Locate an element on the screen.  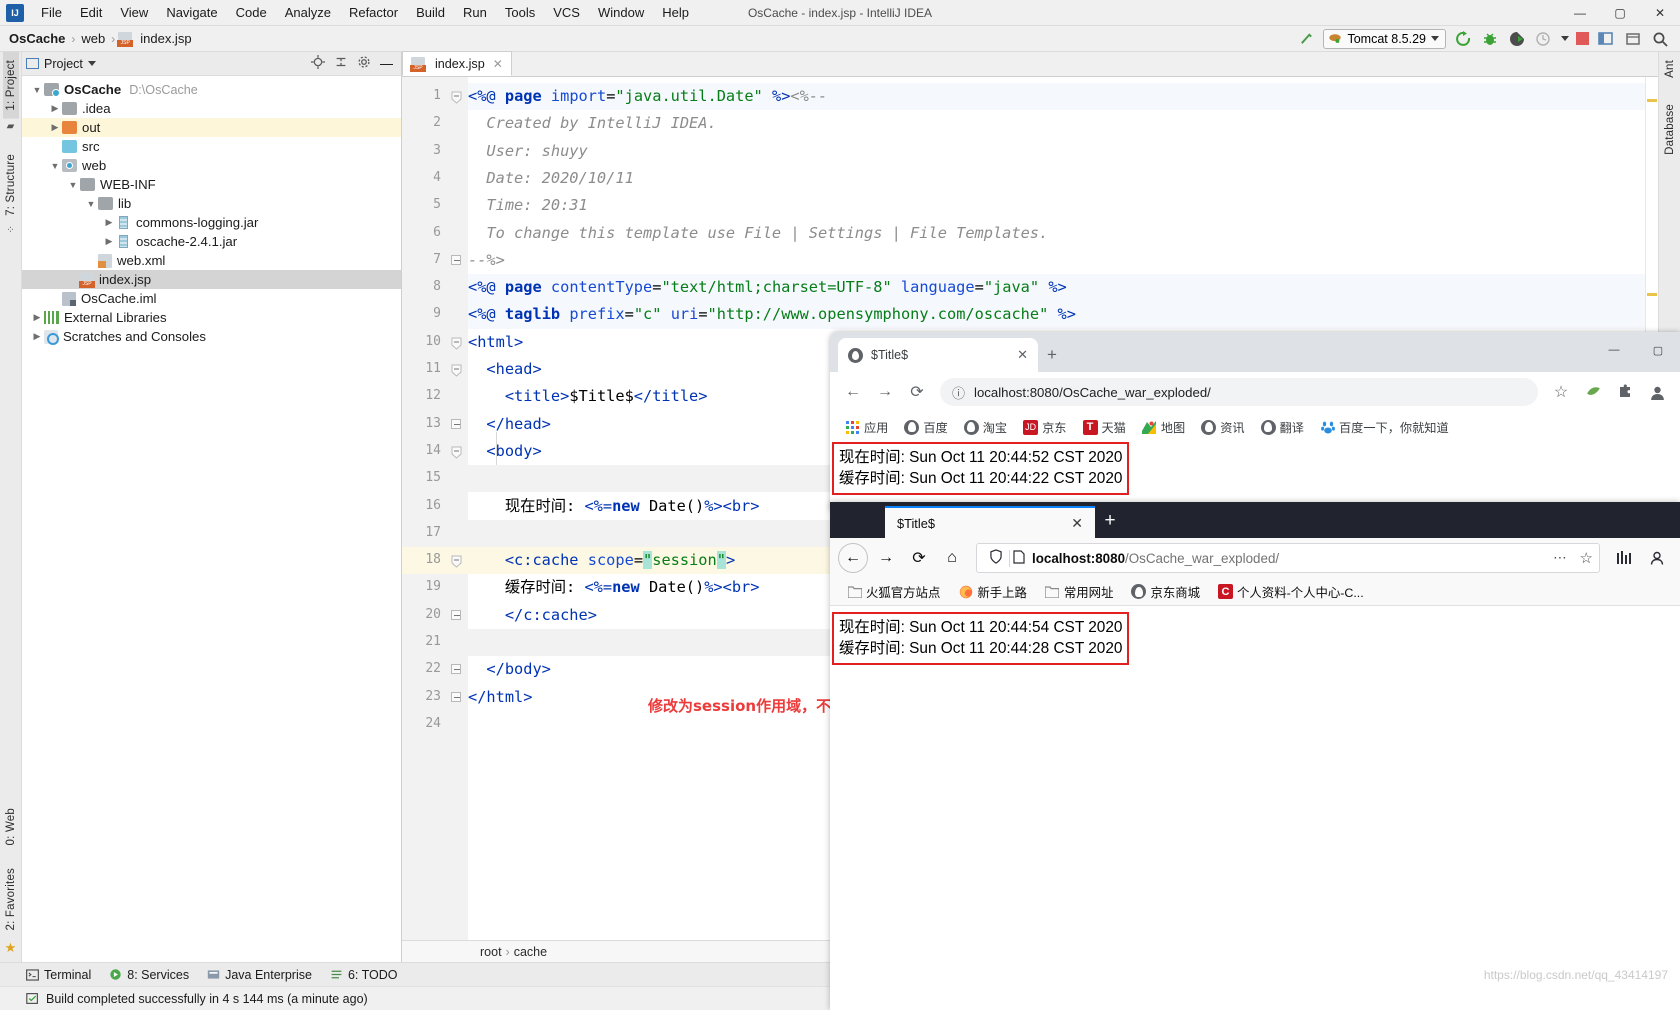
firefox-address-bar: localhost:8080/OsCache_war_exploded/ ⋯ ☆ is located at coordinates (1288, 558).